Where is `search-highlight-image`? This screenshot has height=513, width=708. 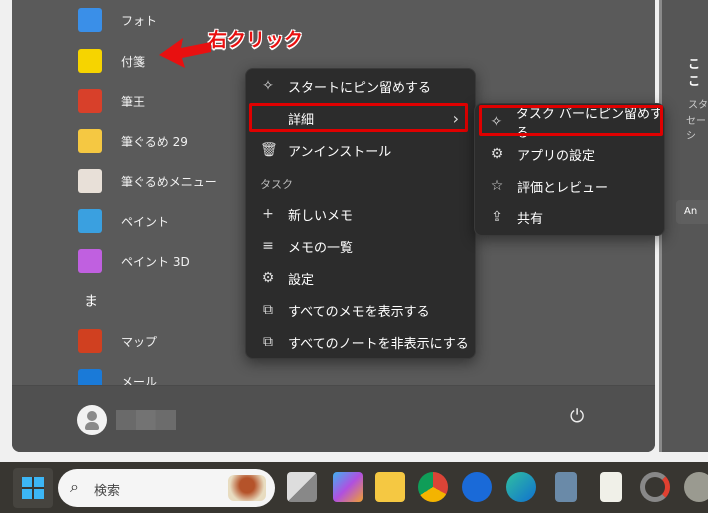 search-highlight-image is located at coordinates (247, 488).